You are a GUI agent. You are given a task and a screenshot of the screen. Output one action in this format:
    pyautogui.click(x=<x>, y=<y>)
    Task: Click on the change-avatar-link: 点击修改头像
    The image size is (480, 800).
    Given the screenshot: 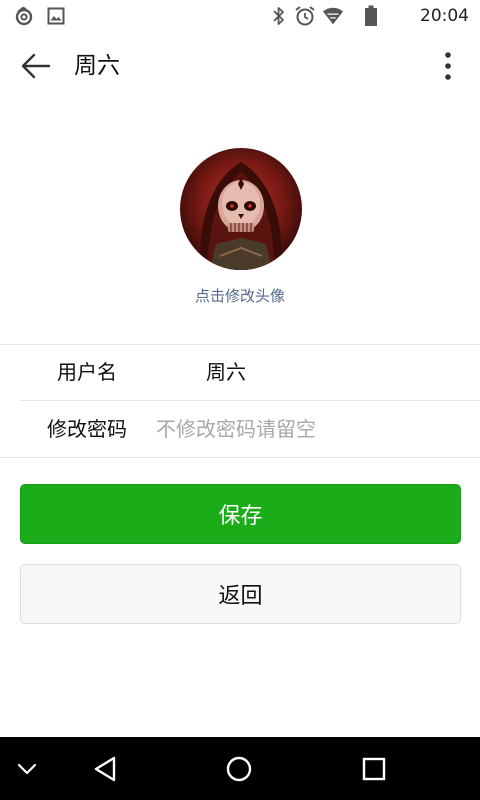 What is the action you would take?
    pyautogui.click(x=240, y=296)
    